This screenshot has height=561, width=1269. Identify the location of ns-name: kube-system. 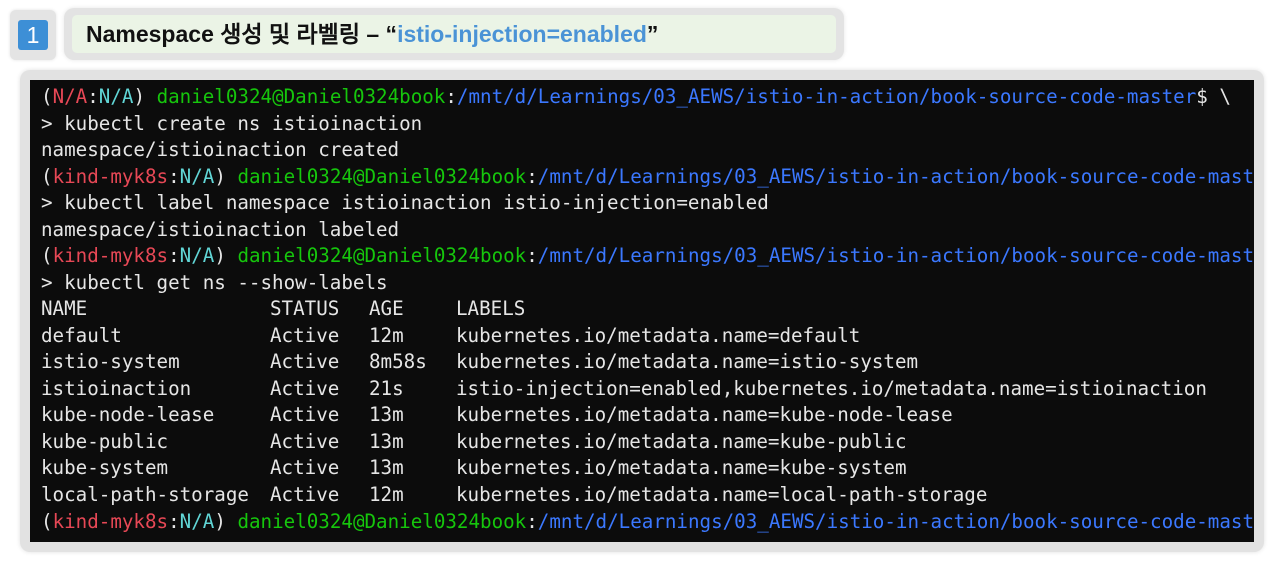
(105, 467).